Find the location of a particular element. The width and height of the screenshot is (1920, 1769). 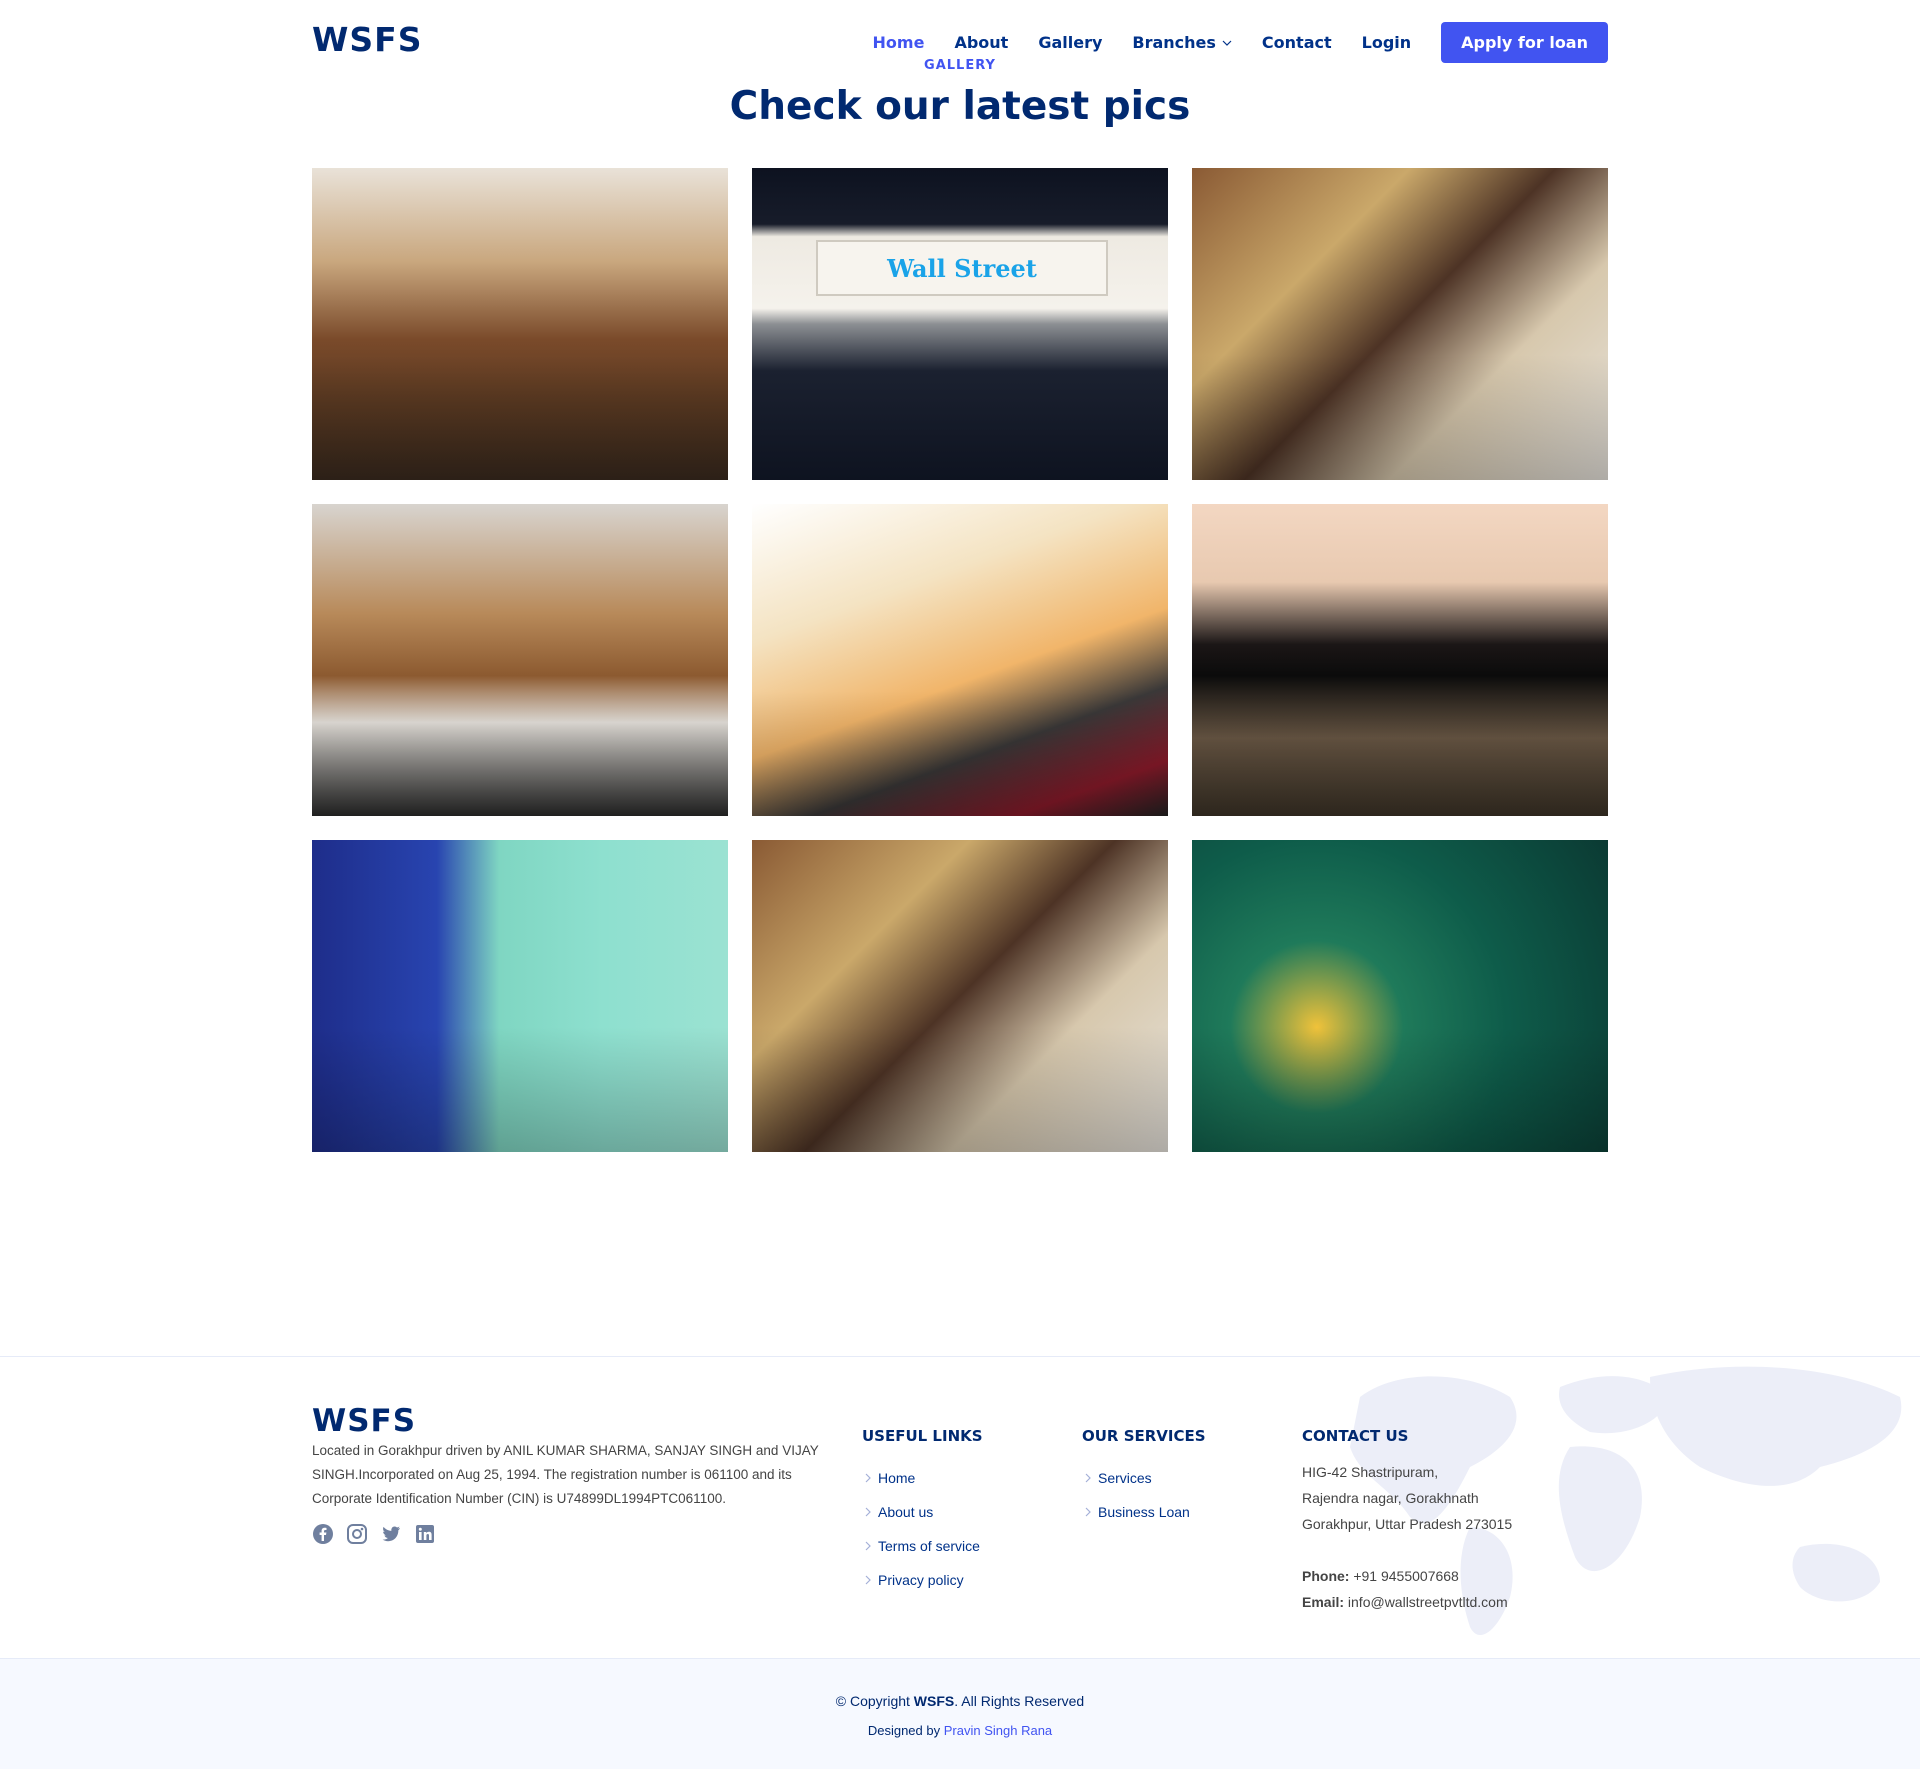

footer-link-services: Services is located at coordinates (1136, 1478).